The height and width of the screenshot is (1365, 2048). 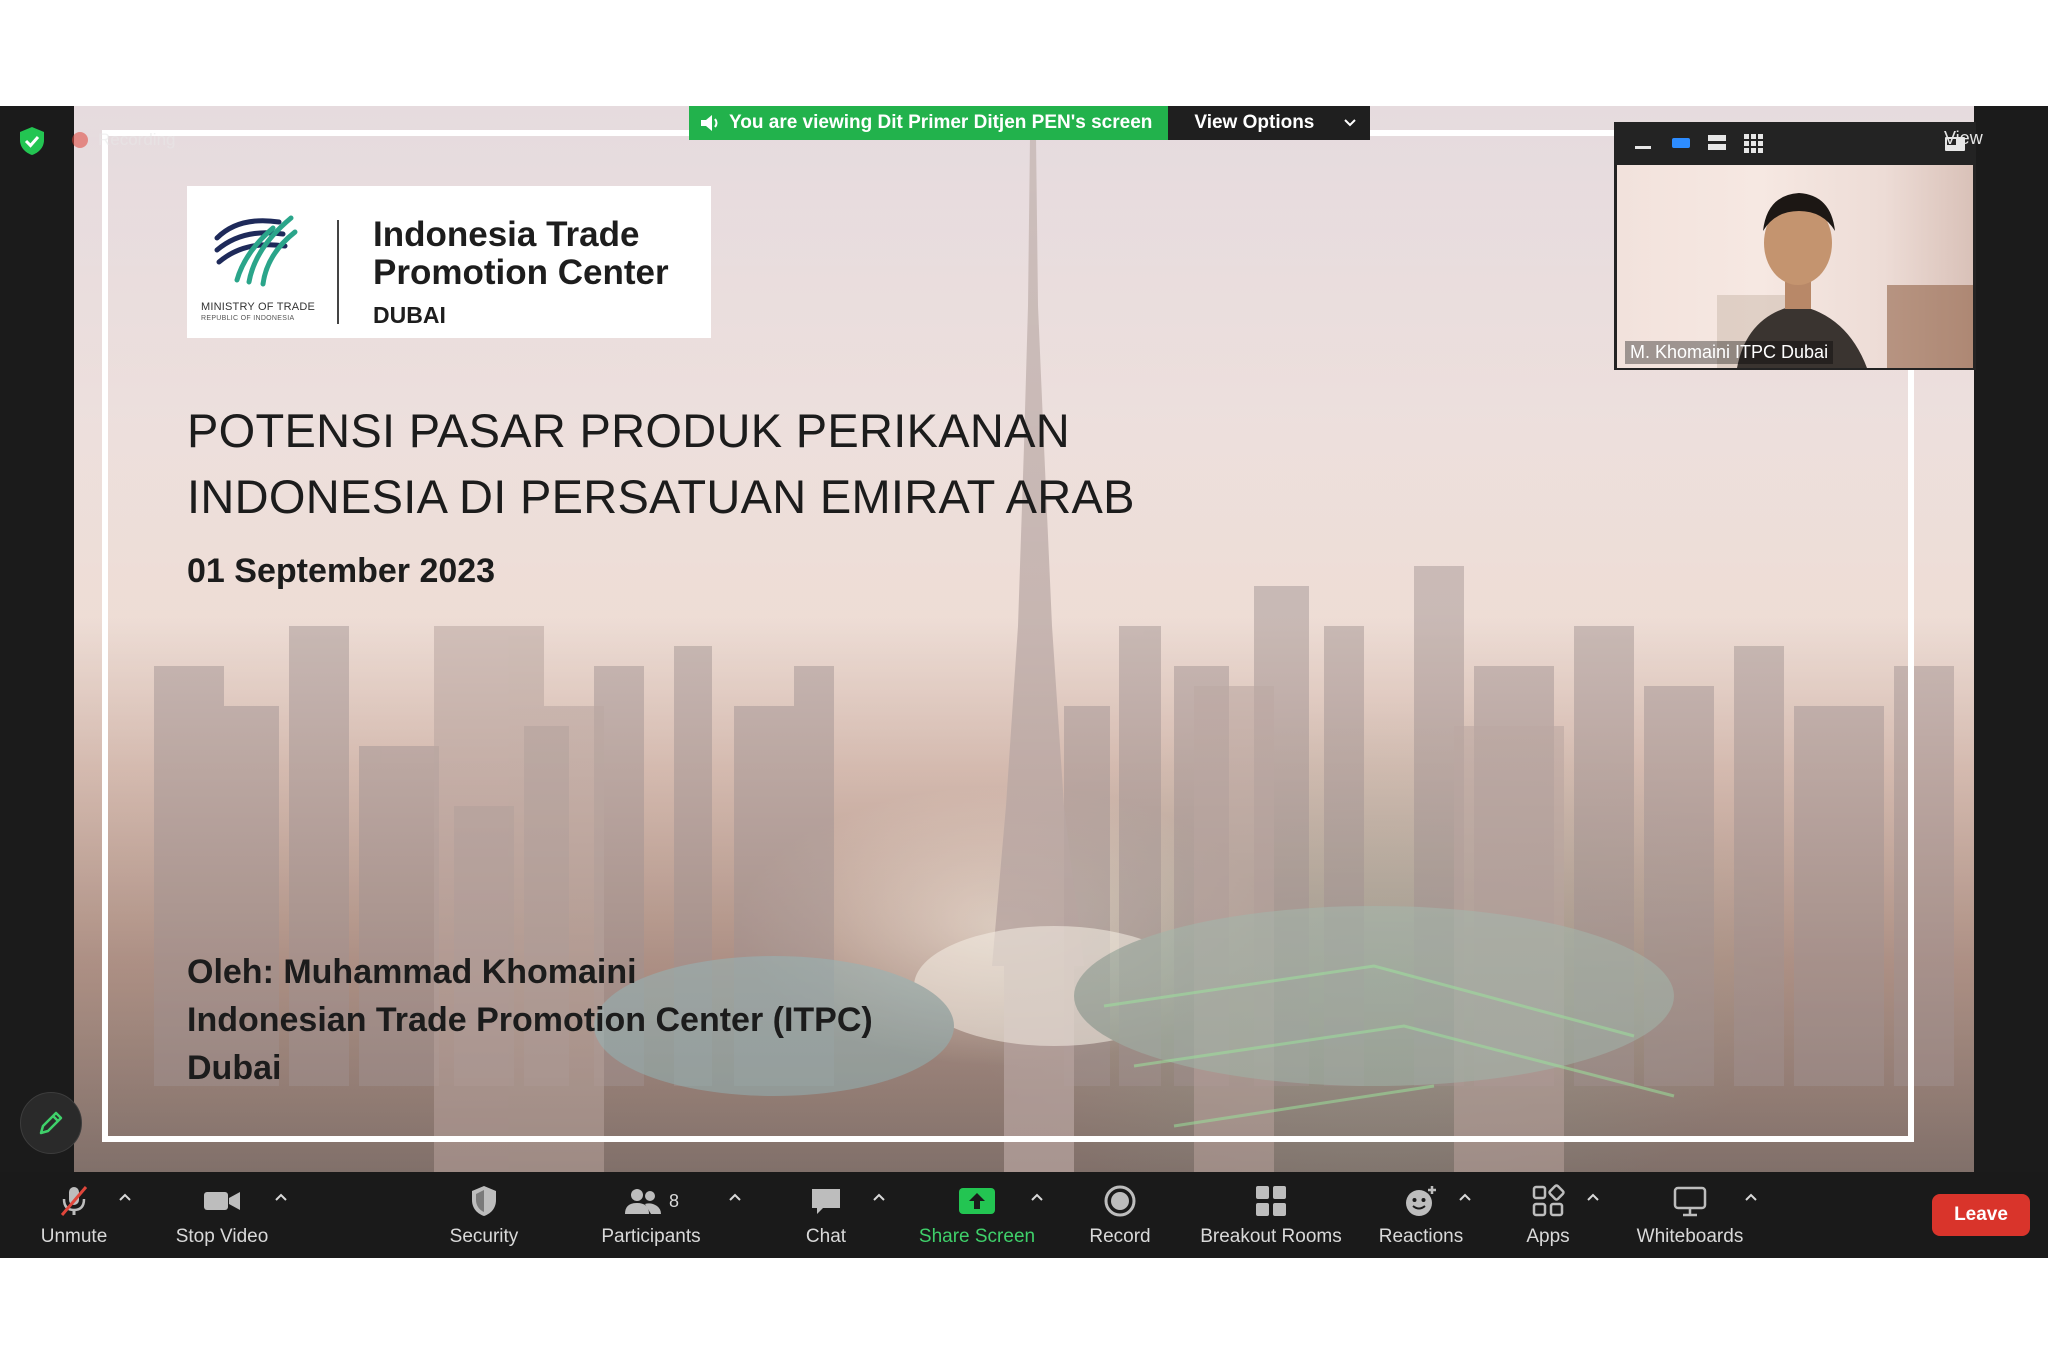 What do you see at coordinates (409, 315) in the screenshot?
I see `logo-city: DUBAI` at bounding box center [409, 315].